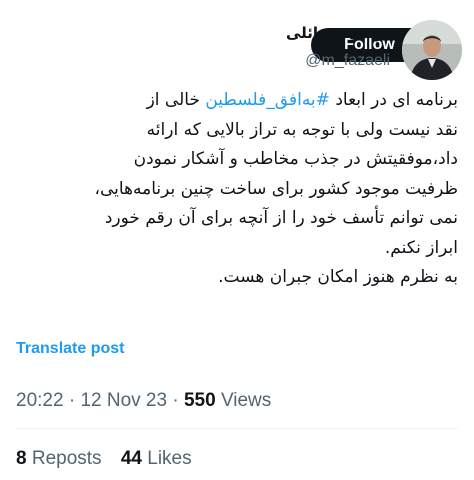  Describe the element at coordinates (393, 100) in the screenshot. I see `text-segment: برنامه ای در ابعاد` at that location.